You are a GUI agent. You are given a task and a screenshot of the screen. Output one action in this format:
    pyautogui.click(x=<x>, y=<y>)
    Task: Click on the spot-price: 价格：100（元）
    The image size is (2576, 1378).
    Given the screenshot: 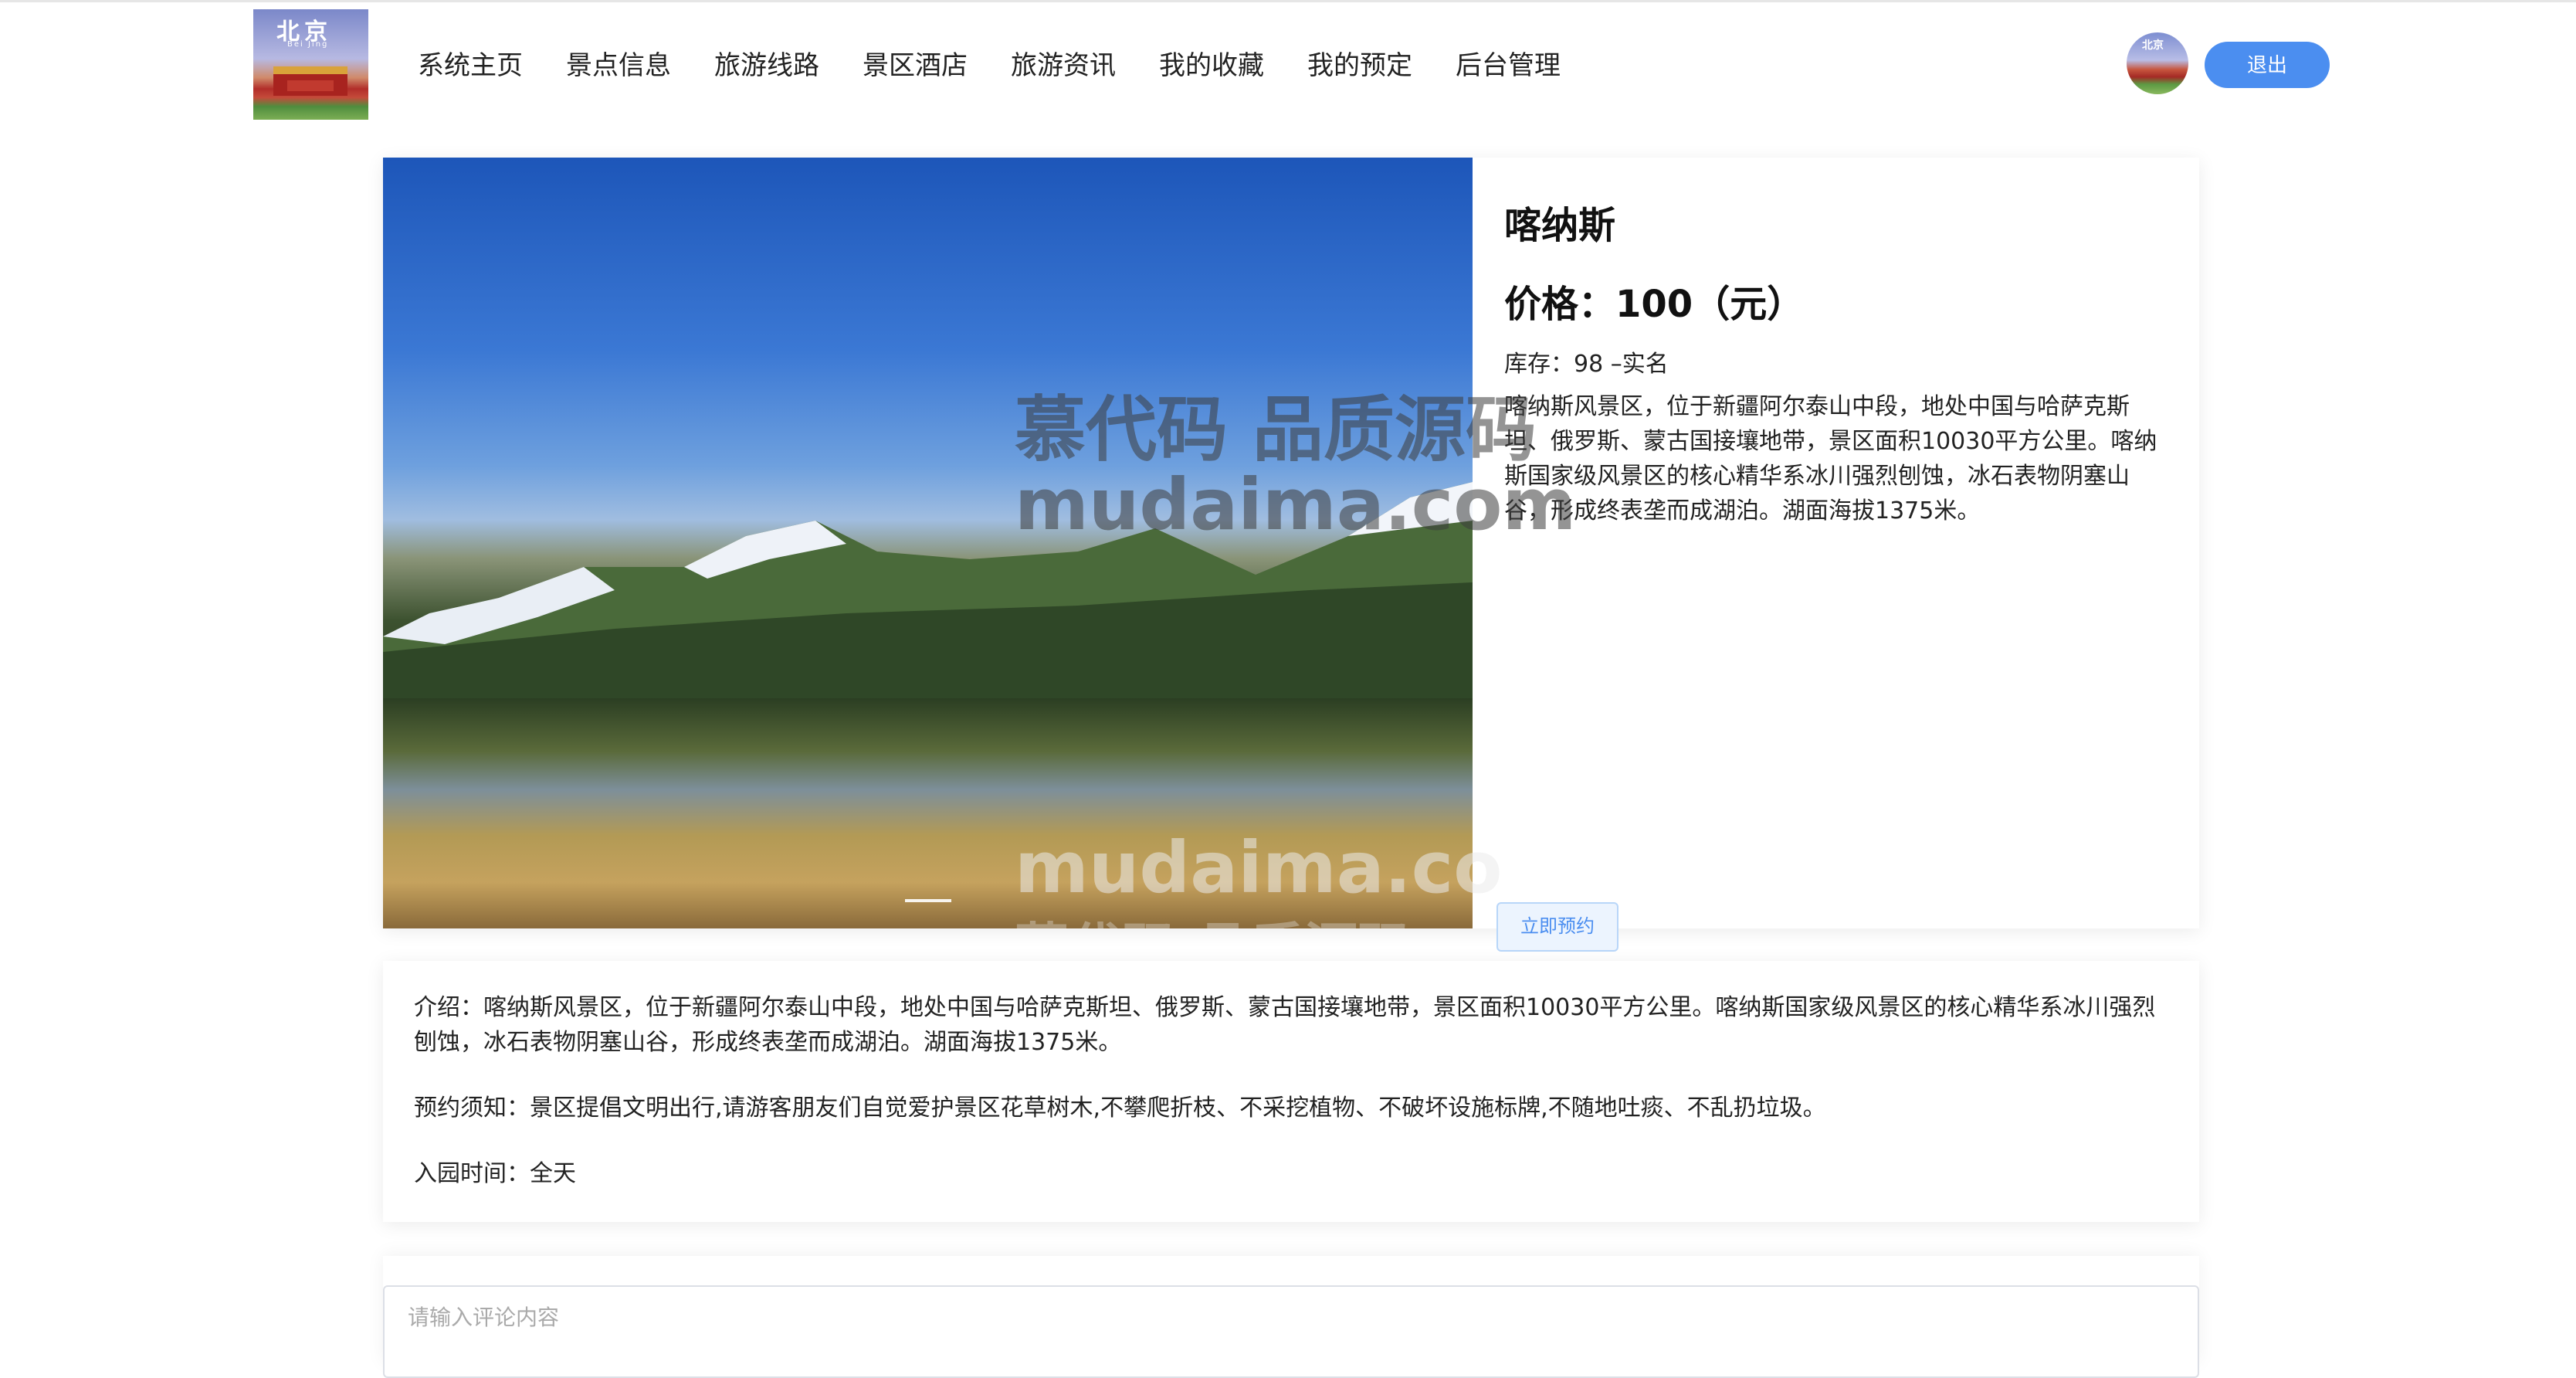 What is the action you would take?
    pyautogui.click(x=1654, y=304)
    